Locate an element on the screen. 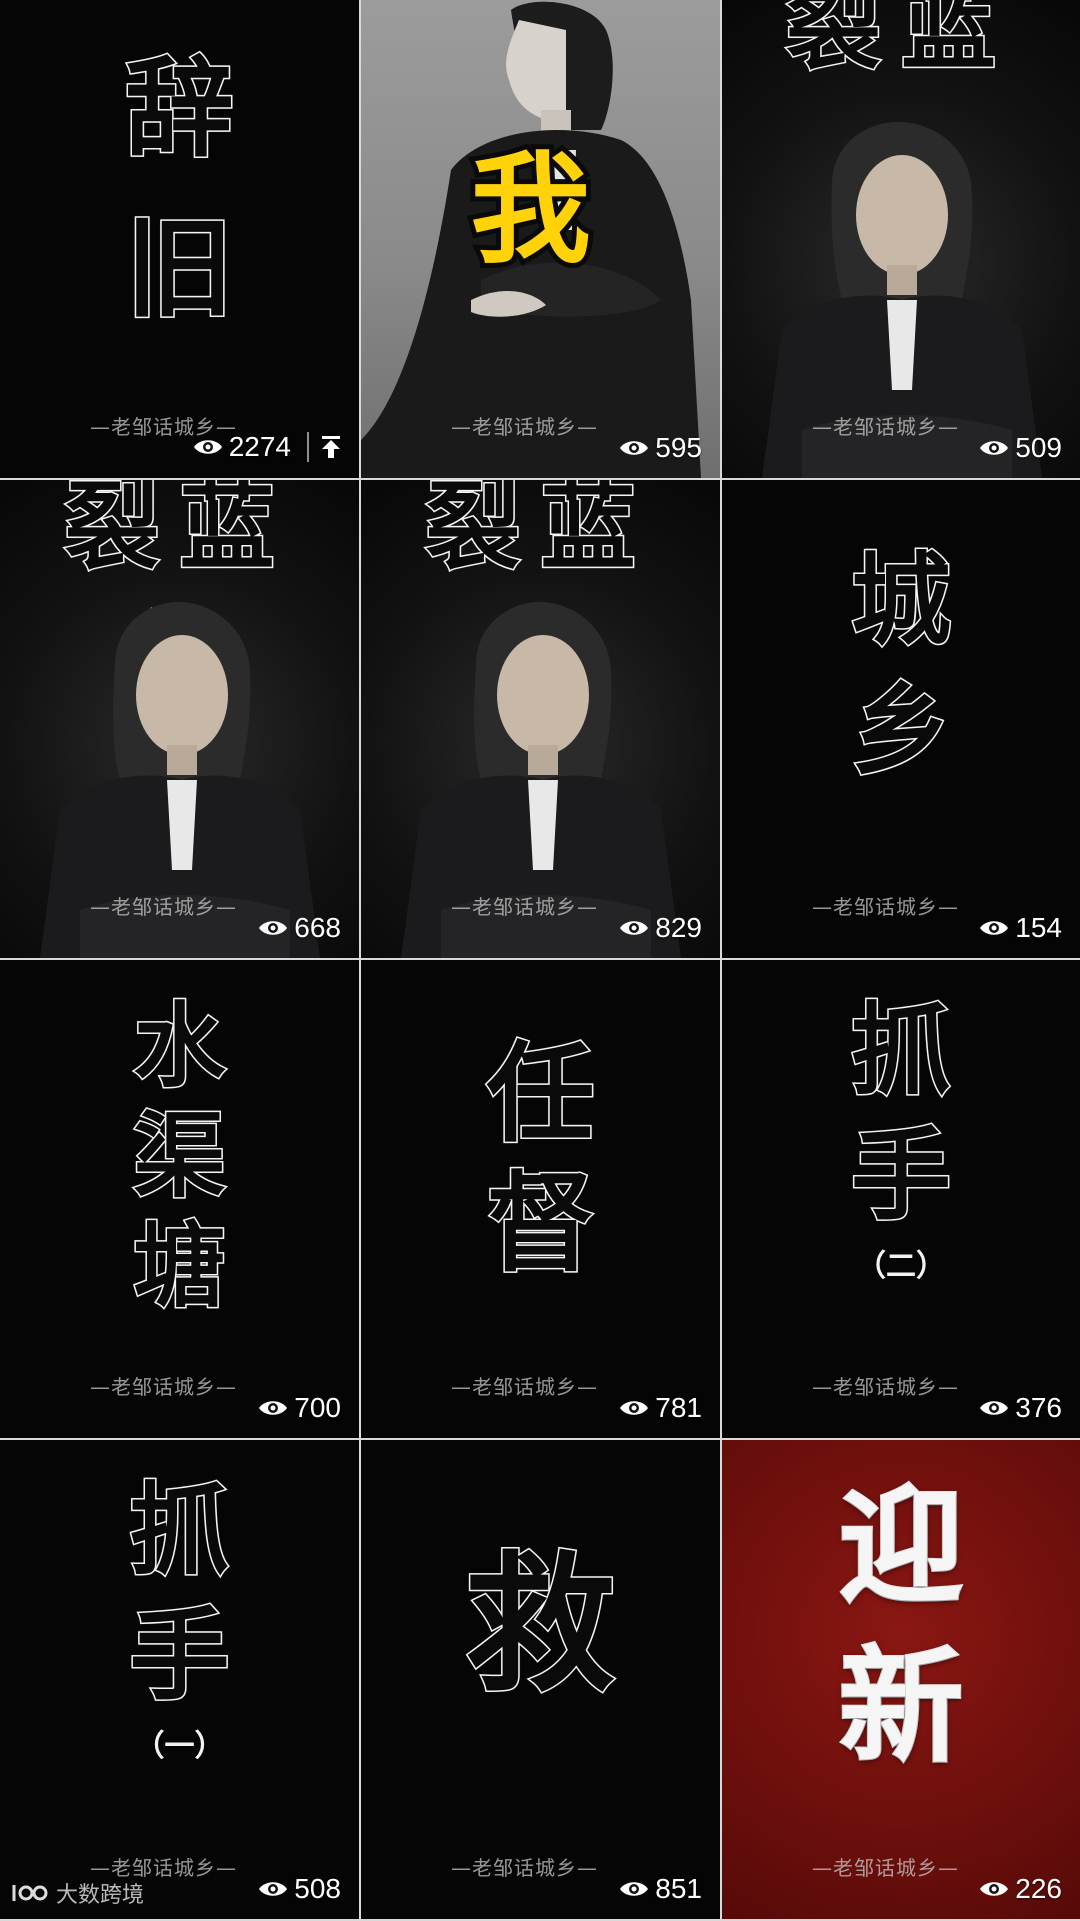 The width and height of the screenshot is (1080, 1921). tile-title-char: 塘 is located at coordinates (179, 1266).